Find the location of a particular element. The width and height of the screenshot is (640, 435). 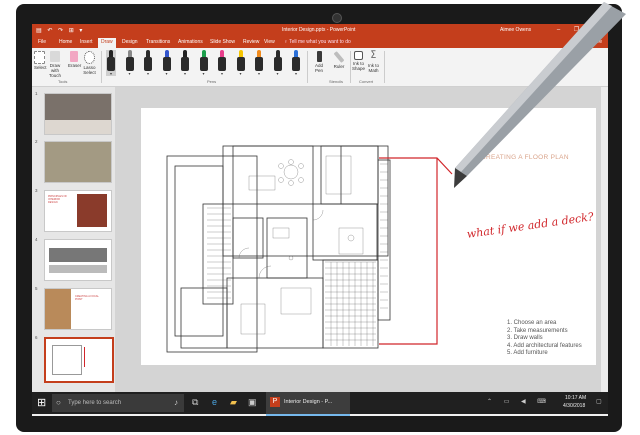

stylus-pen is located at coordinates (540, 95).